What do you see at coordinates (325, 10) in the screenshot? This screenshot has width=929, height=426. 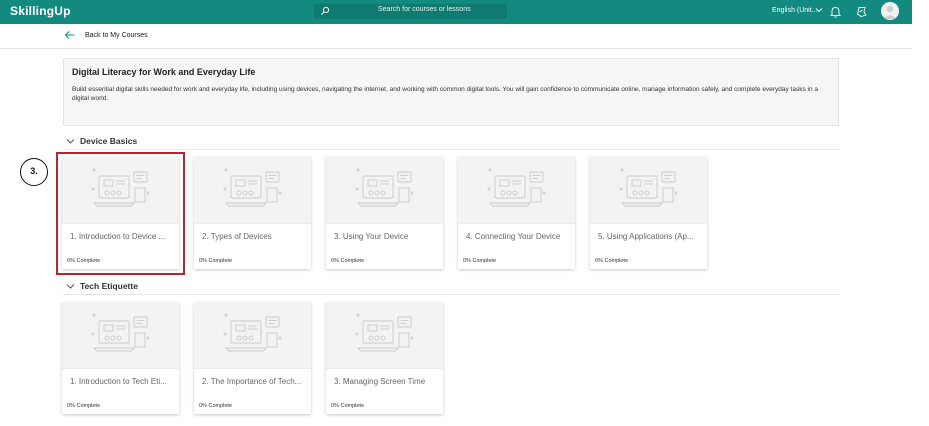 I see `search-icon` at bounding box center [325, 10].